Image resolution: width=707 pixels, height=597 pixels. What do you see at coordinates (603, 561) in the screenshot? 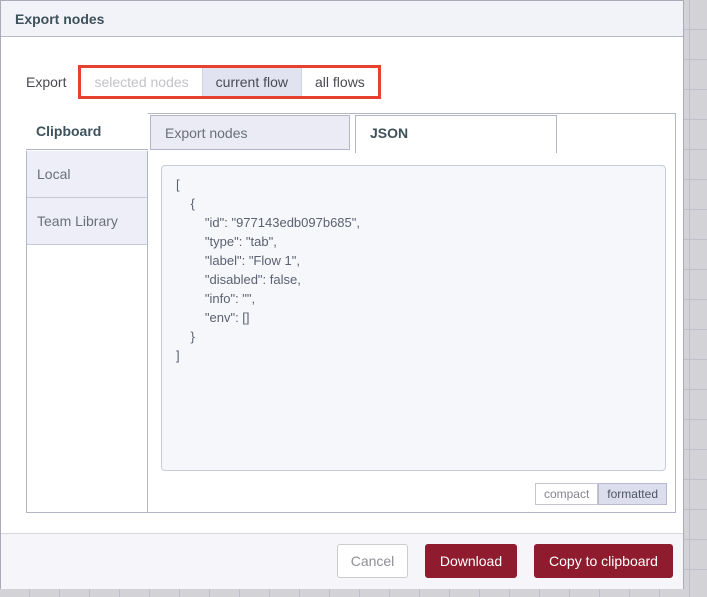
I see `copy-to-clipboard-button: Copy to clipboard` at bounding box center [603, 561].